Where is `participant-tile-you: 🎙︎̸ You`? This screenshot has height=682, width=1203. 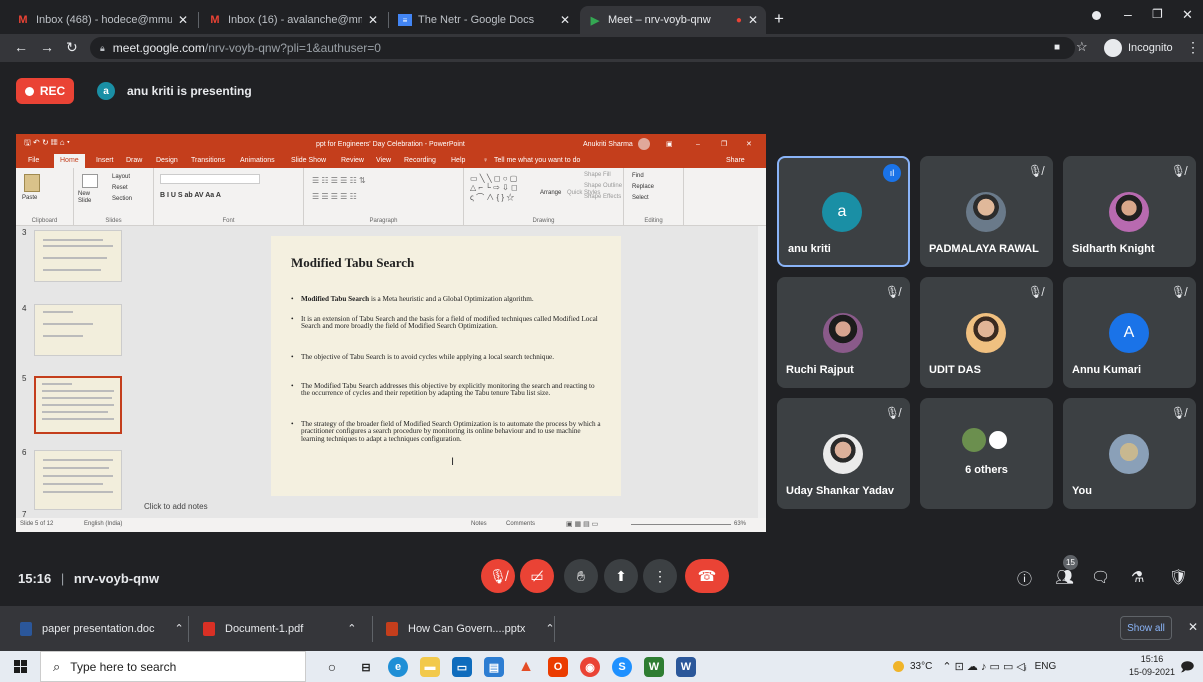 participant-tile-you: 🎙︎̸ You is located at coordinates (1129, 453).